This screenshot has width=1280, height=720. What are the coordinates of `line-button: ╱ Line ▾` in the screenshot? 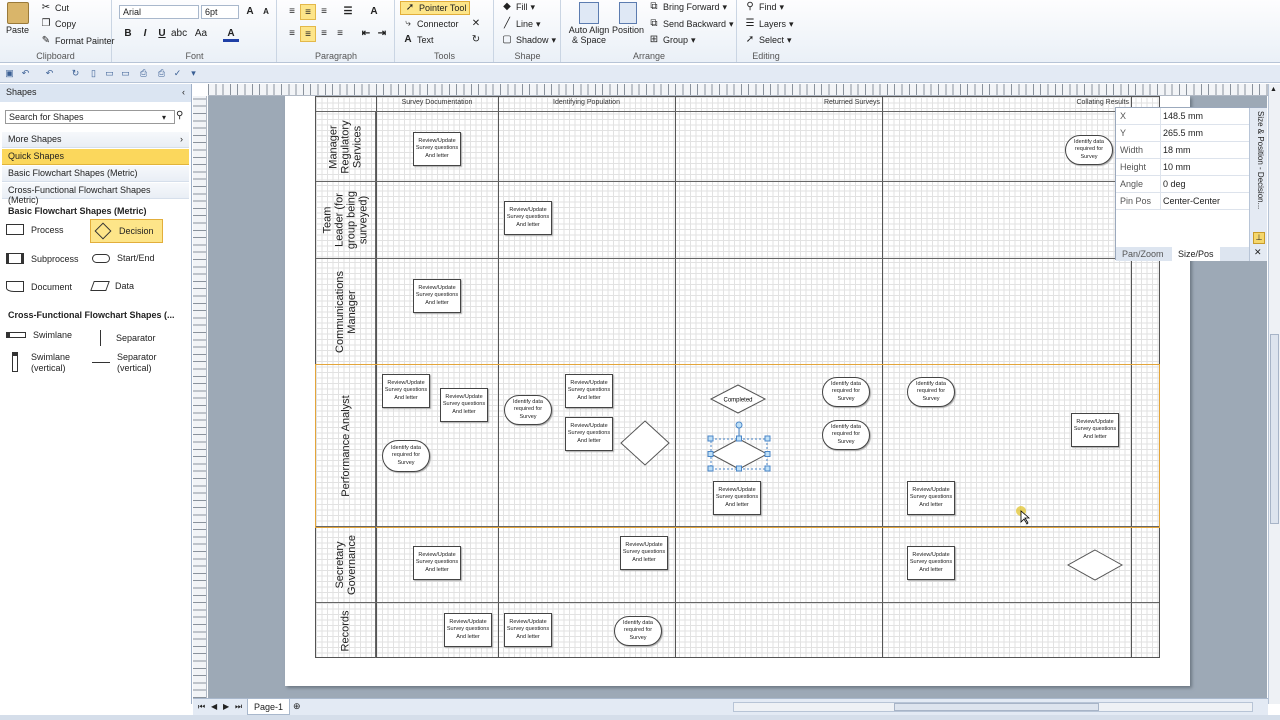 It's located at (521, 24).